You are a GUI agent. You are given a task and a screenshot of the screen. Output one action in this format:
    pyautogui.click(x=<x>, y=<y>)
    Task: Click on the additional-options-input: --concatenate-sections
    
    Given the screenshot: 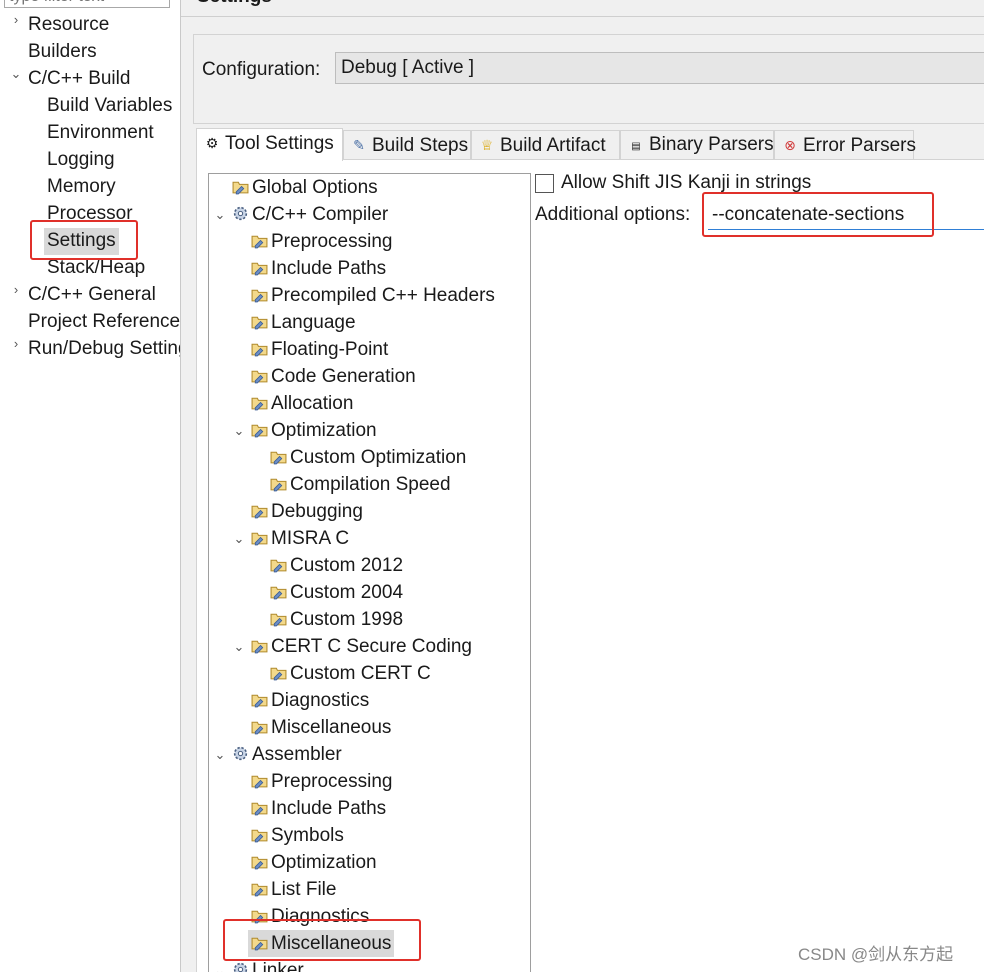 What is the action you would take?
    pyautogui.click(x=846, y=215)
    